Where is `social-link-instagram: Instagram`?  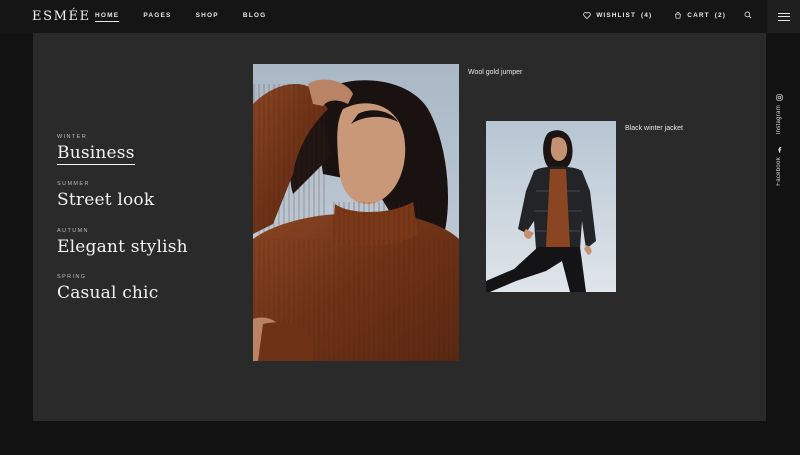
social-link-instagram: Instagram is located at coordinates (779, 114).